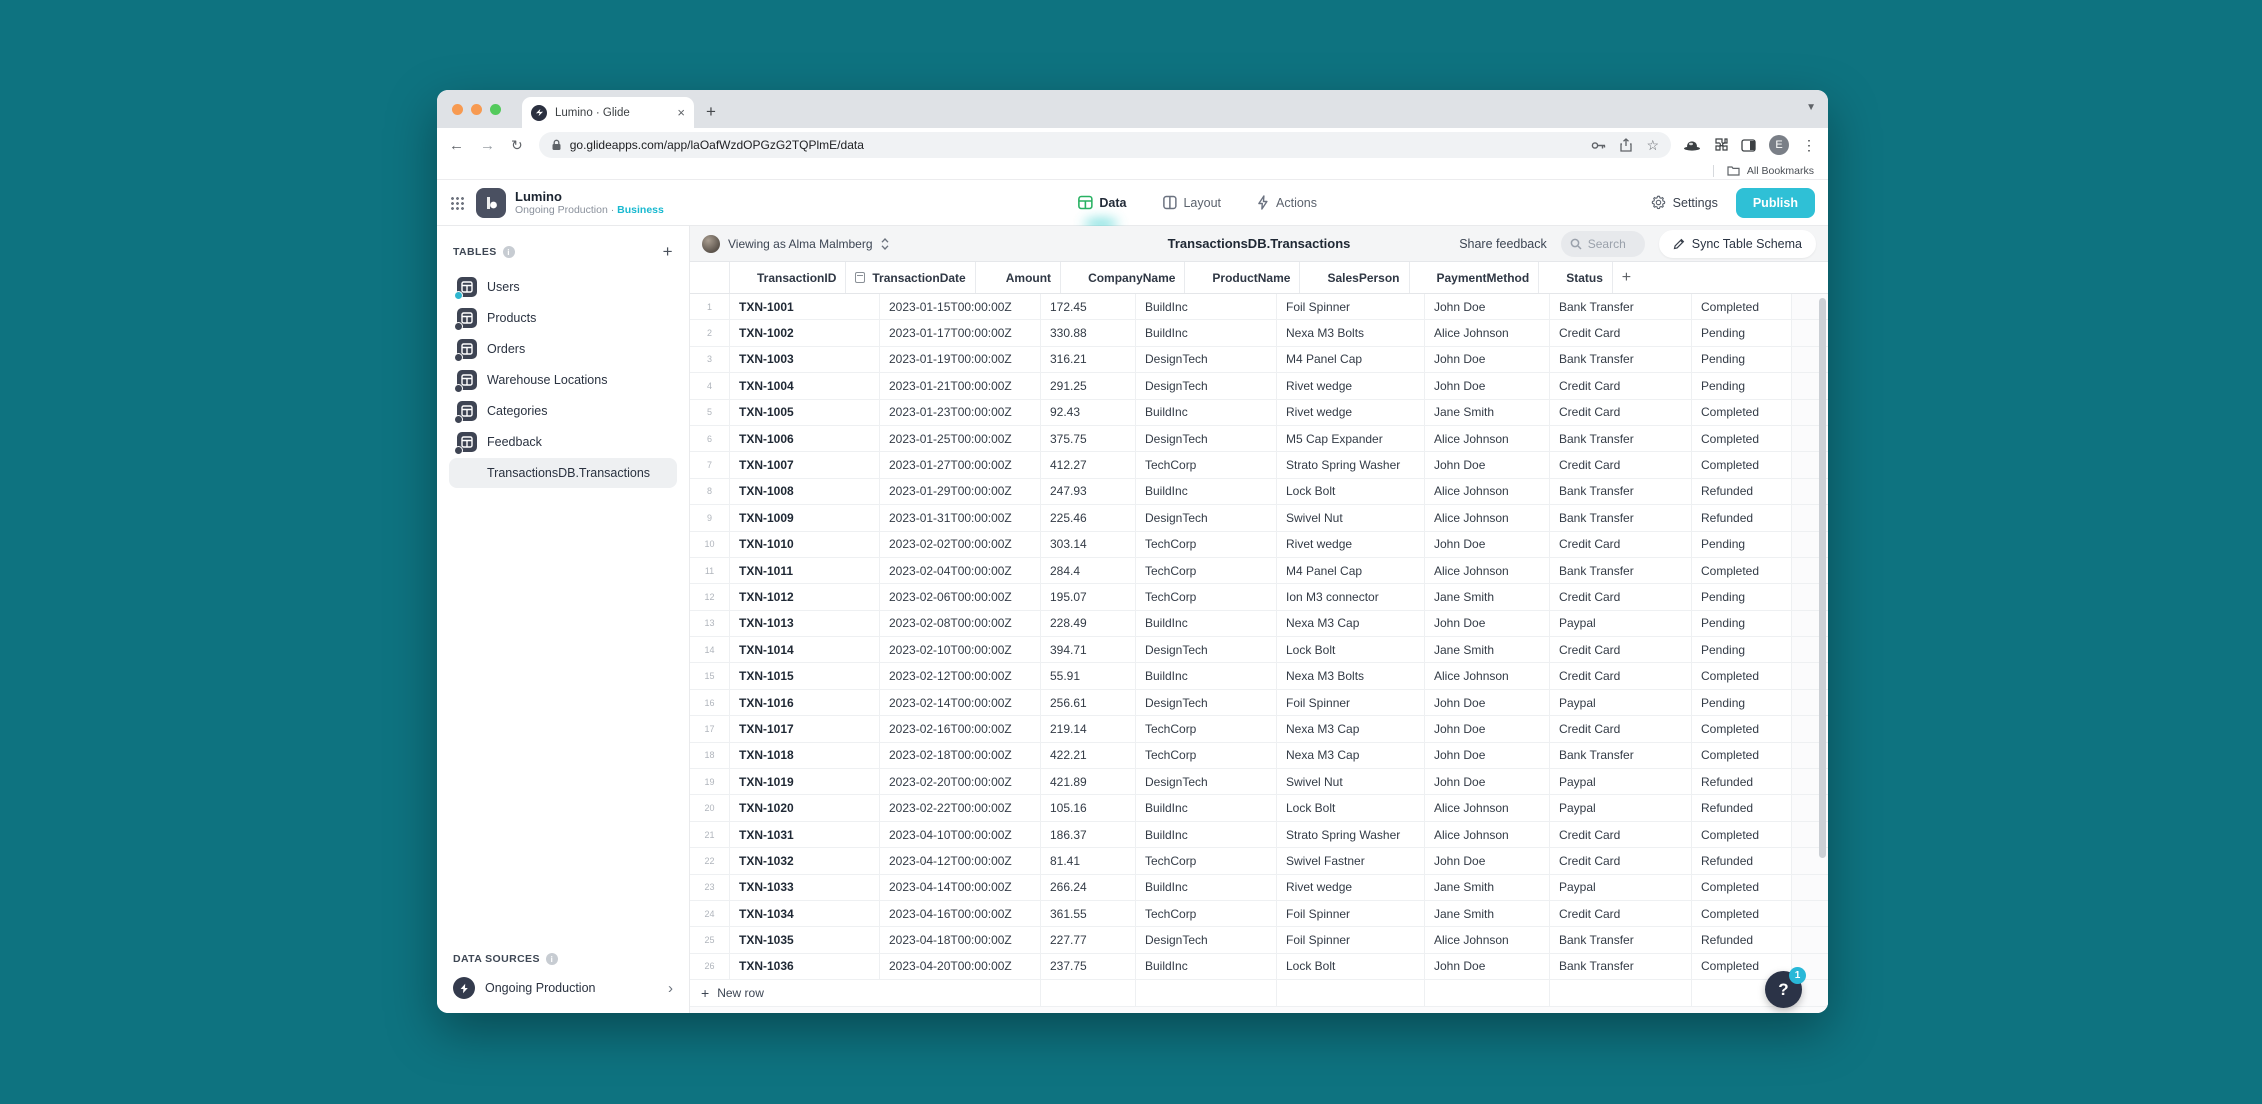  I want to click on cell-product-name: M5 Cap Expander, so click(1351, 438).